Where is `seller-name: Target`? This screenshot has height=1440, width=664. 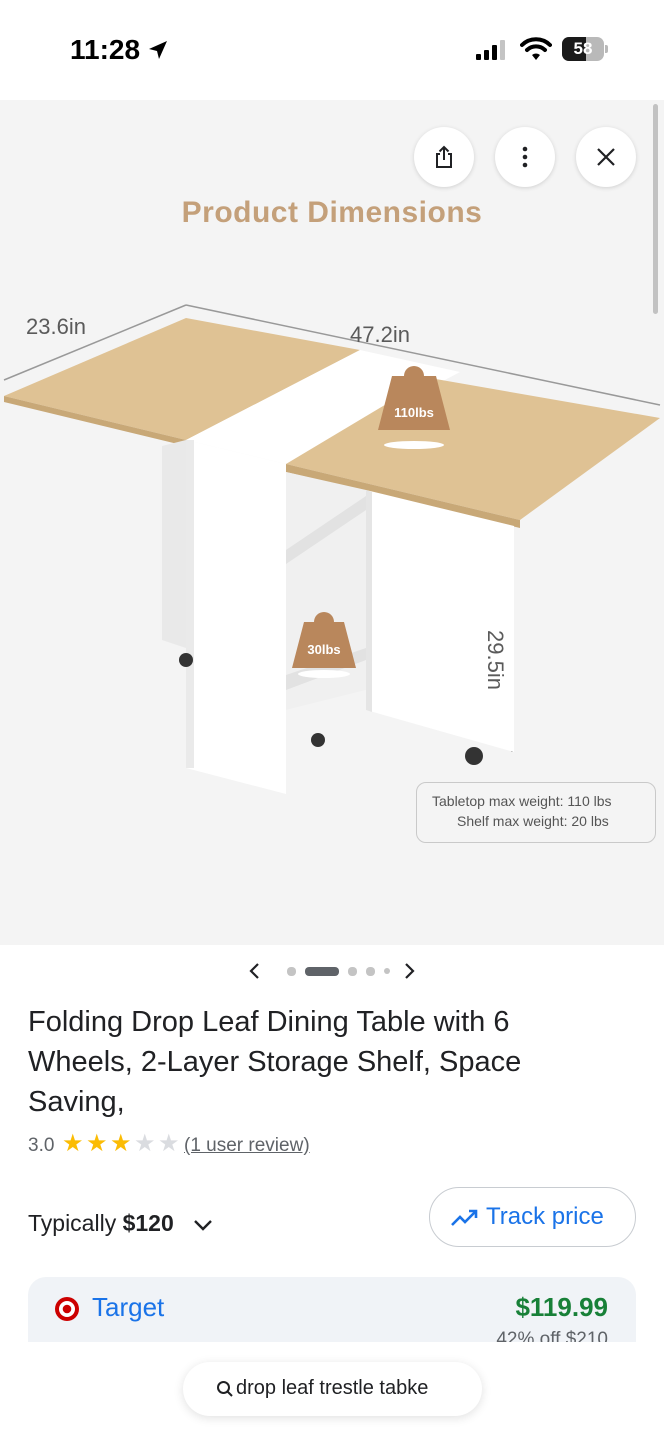
seller-name: Target is located at coordinates (128, 1307).